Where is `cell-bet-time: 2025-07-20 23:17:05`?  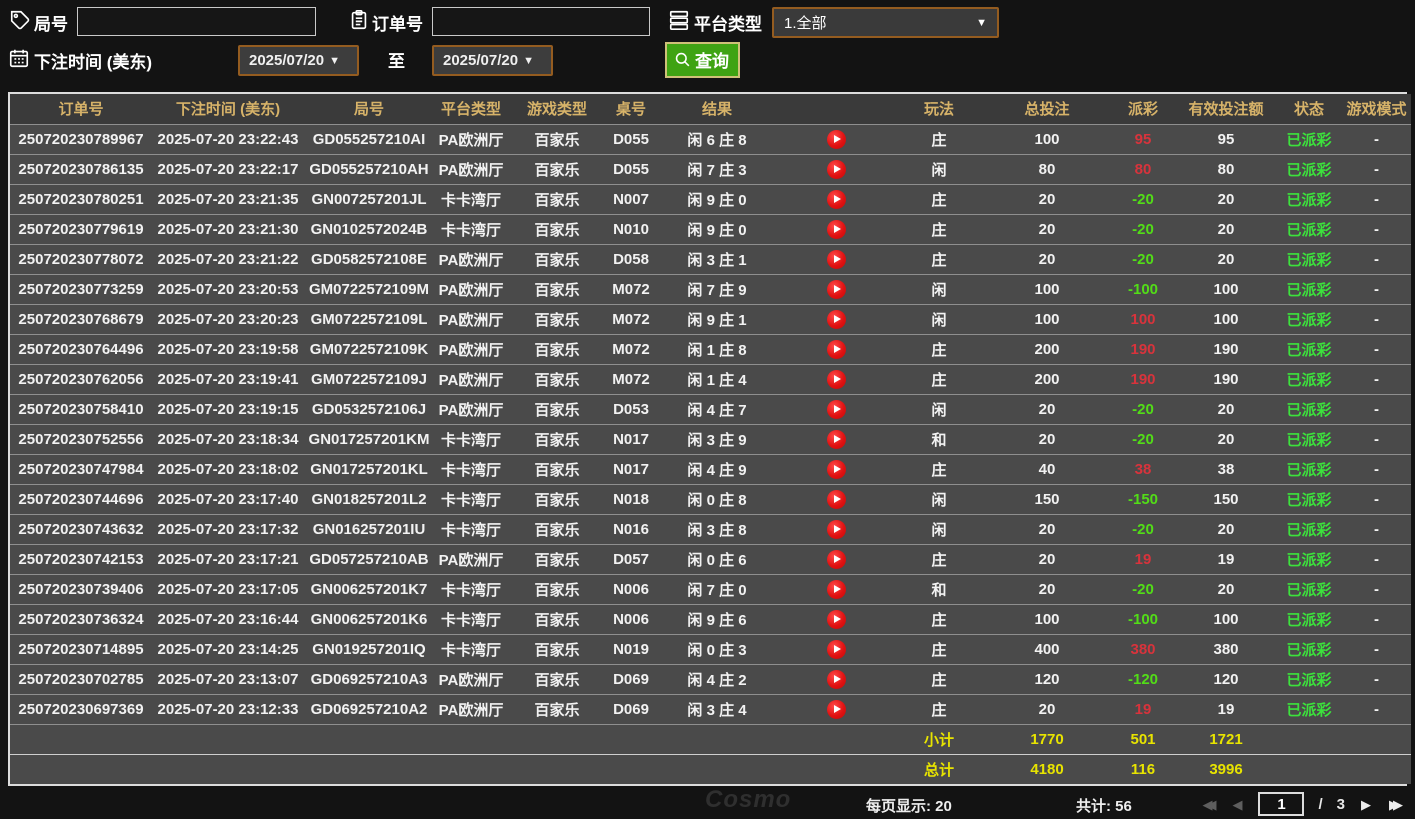
cell-bet-time: 2025-07-20 23:17:05 is located at coordinates (228, 589).